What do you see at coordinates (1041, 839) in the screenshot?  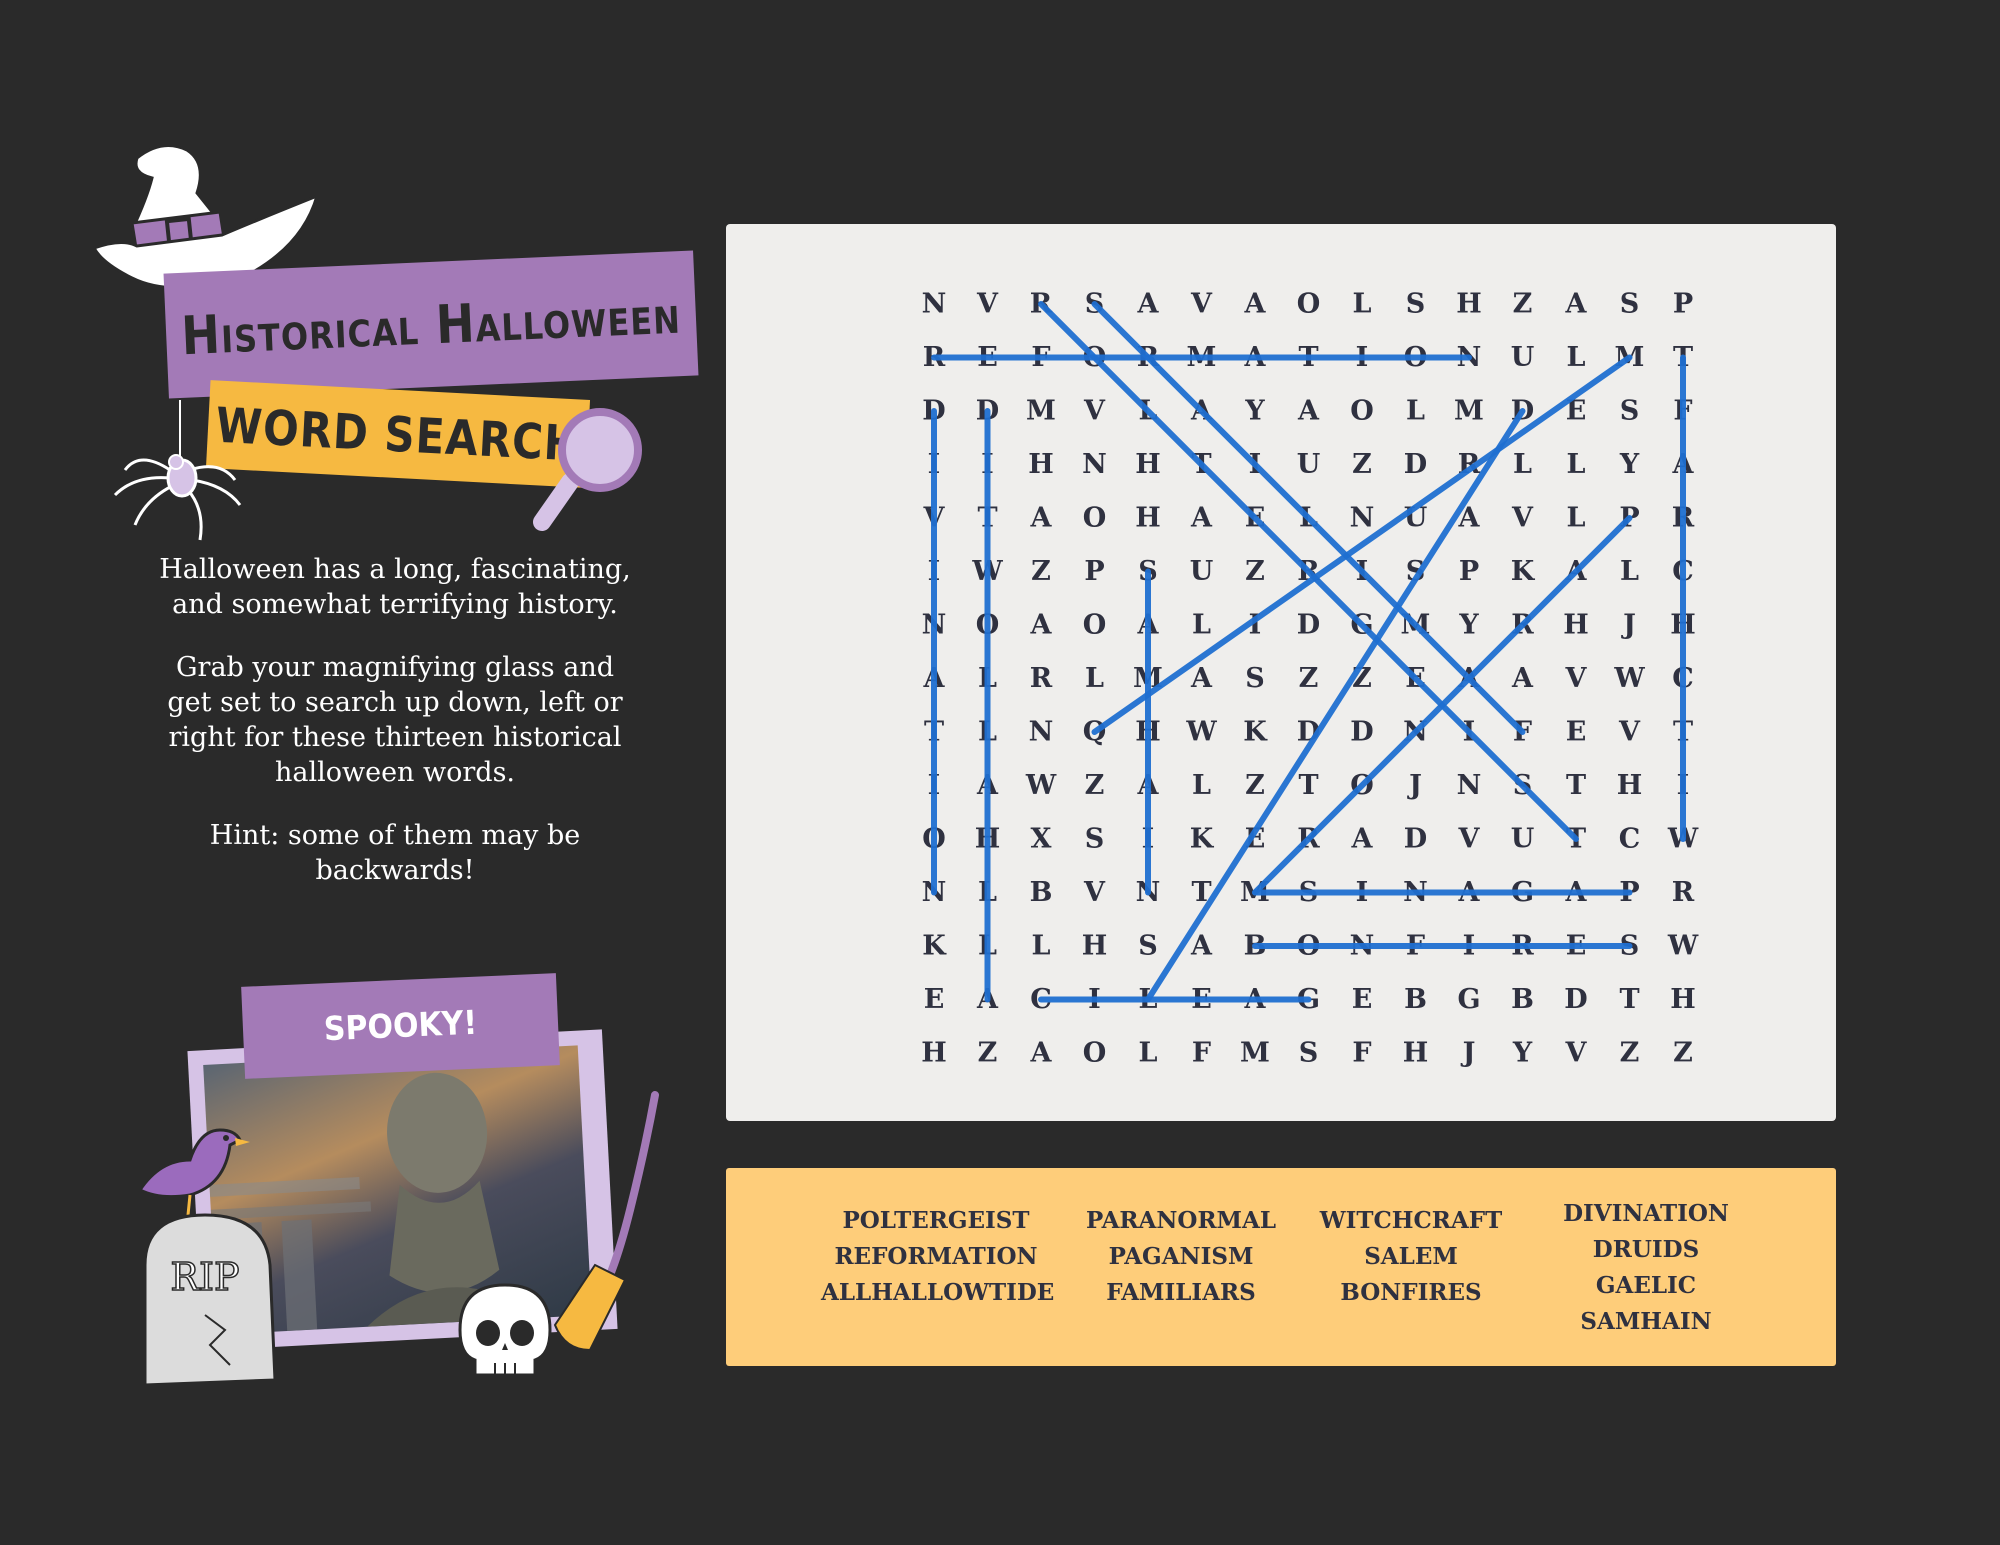 I see `grid-letter: X` at bounding box center [1041, 839].